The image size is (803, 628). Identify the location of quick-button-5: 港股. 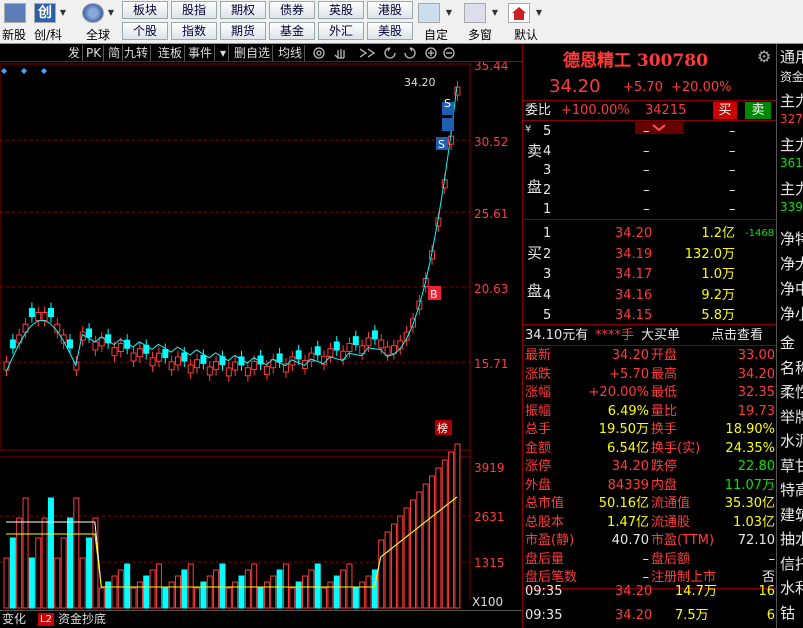
(390, 10).